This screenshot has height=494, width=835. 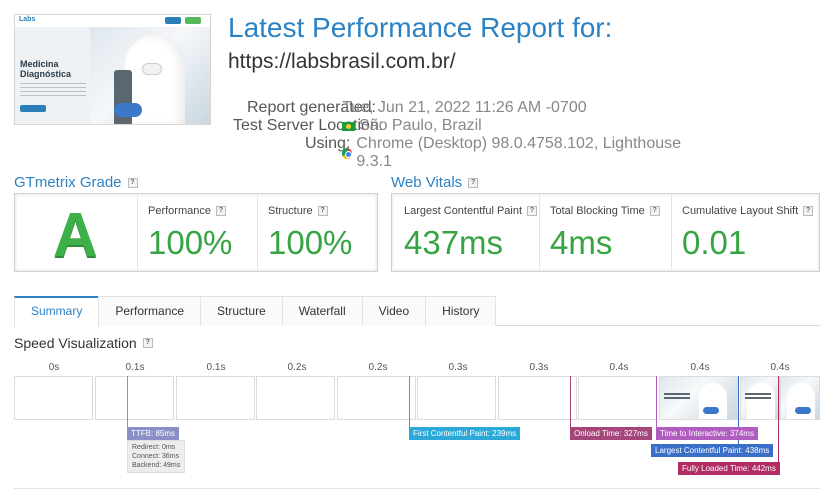 I want to click on thumbnail-hero-title: Medicina Diagnóstica, so click(x=45, y=69).